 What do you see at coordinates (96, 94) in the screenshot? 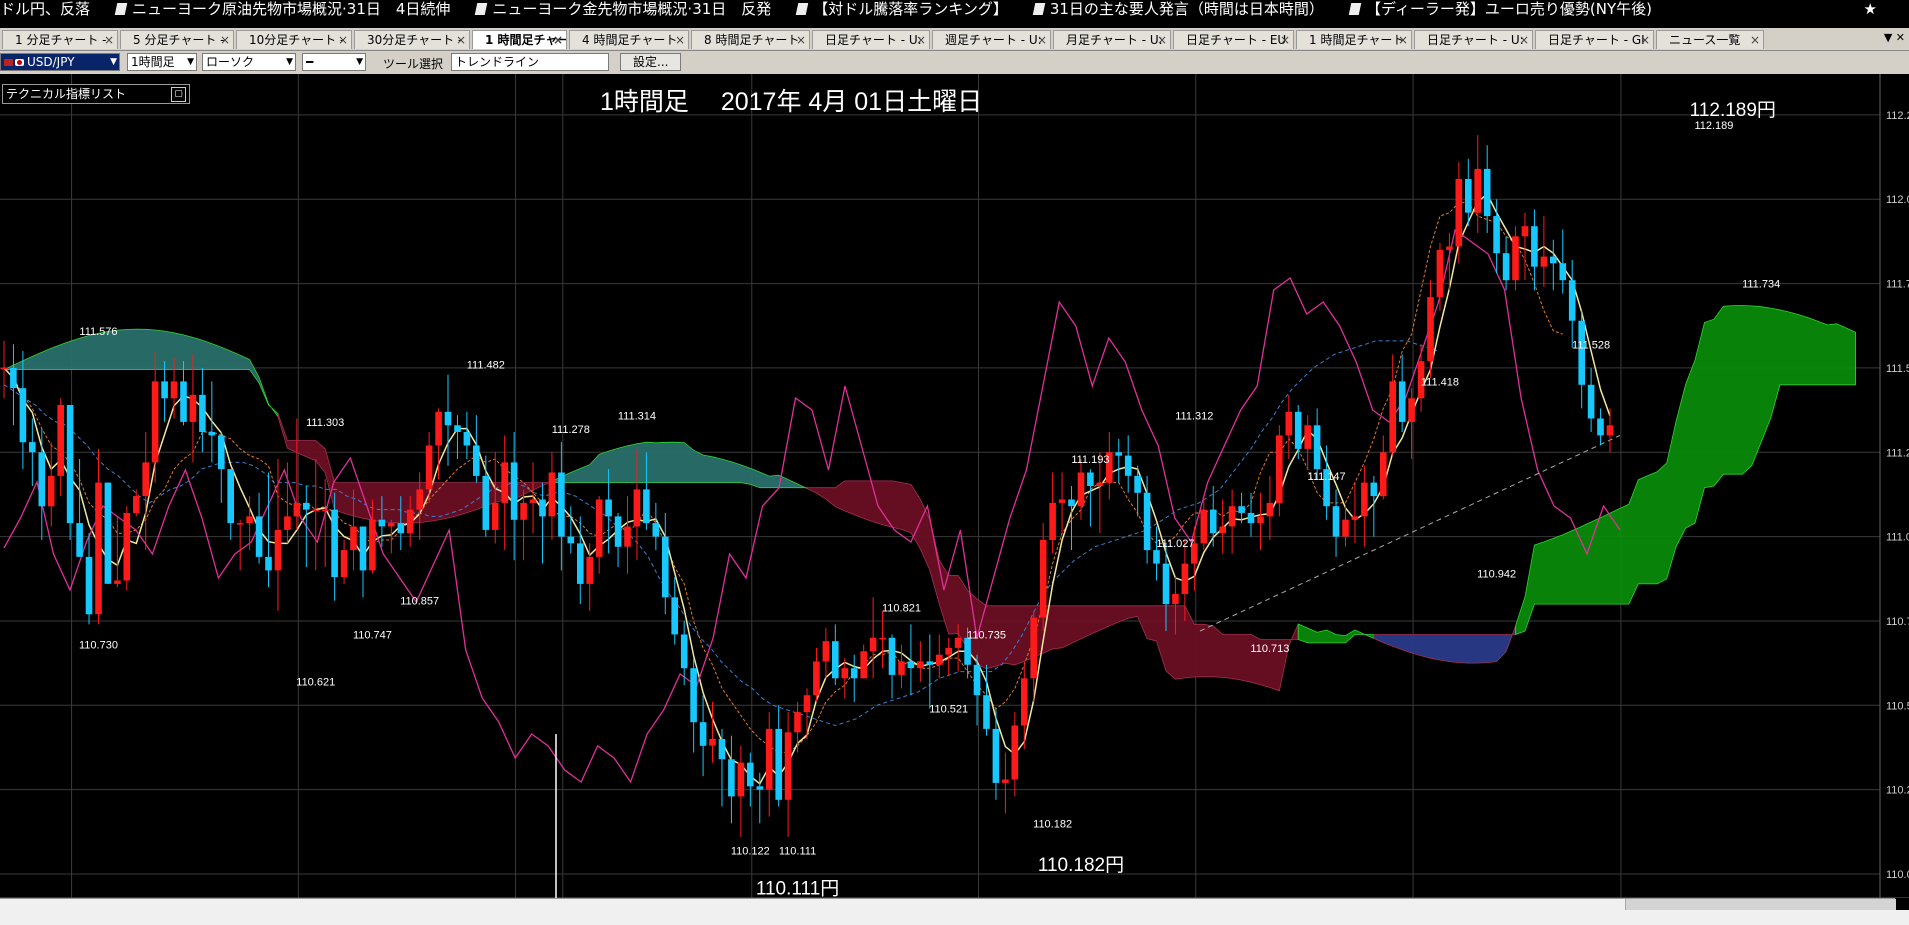
I see `indicator-list-panel: テクニカル指標リスト ▢` at bounding box center [96, 94].